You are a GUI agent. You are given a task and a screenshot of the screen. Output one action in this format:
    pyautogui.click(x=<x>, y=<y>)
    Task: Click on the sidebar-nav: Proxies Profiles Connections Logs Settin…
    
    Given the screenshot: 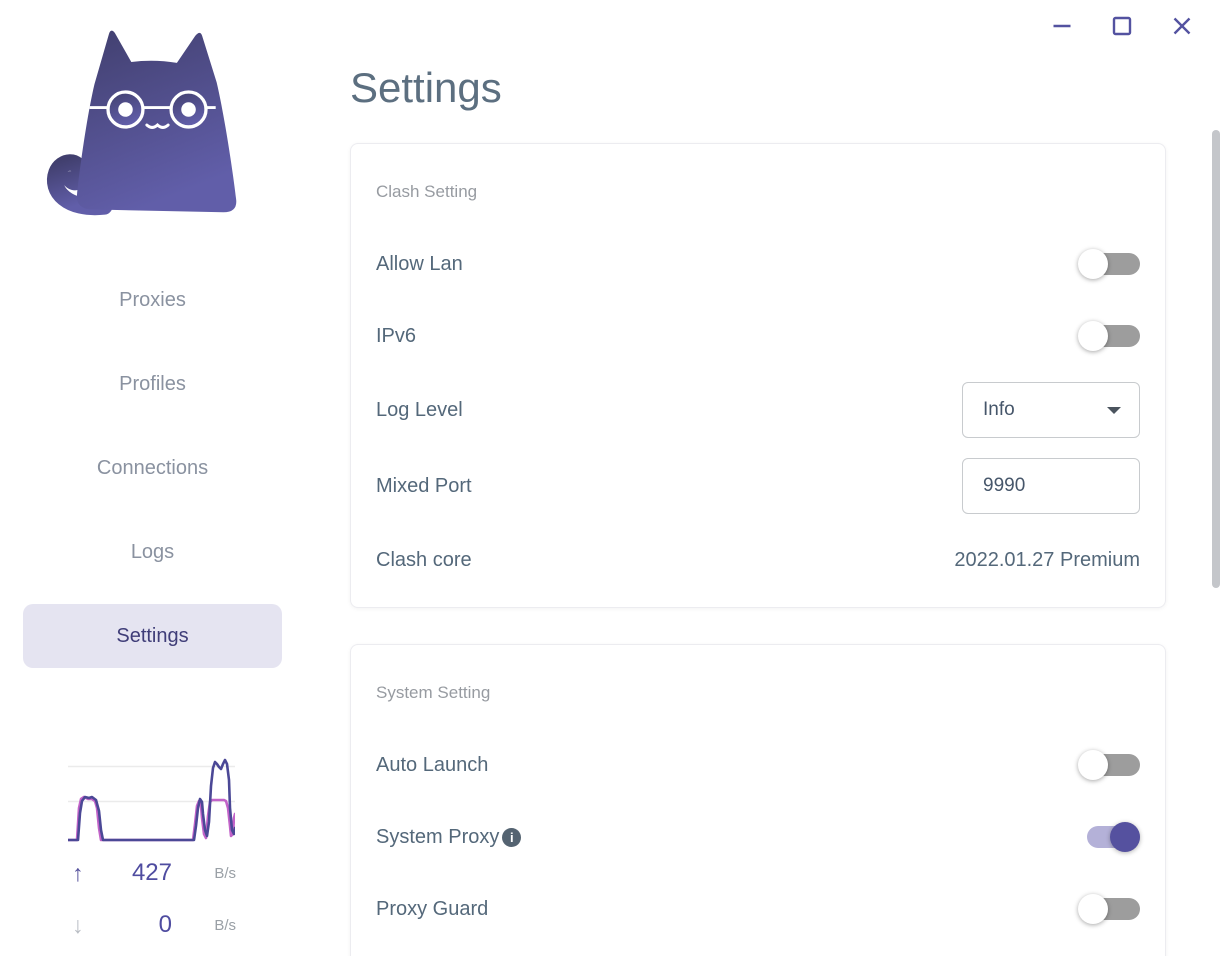 What is the action you would take?
    pyautogui.click(x=152, y=478)
    